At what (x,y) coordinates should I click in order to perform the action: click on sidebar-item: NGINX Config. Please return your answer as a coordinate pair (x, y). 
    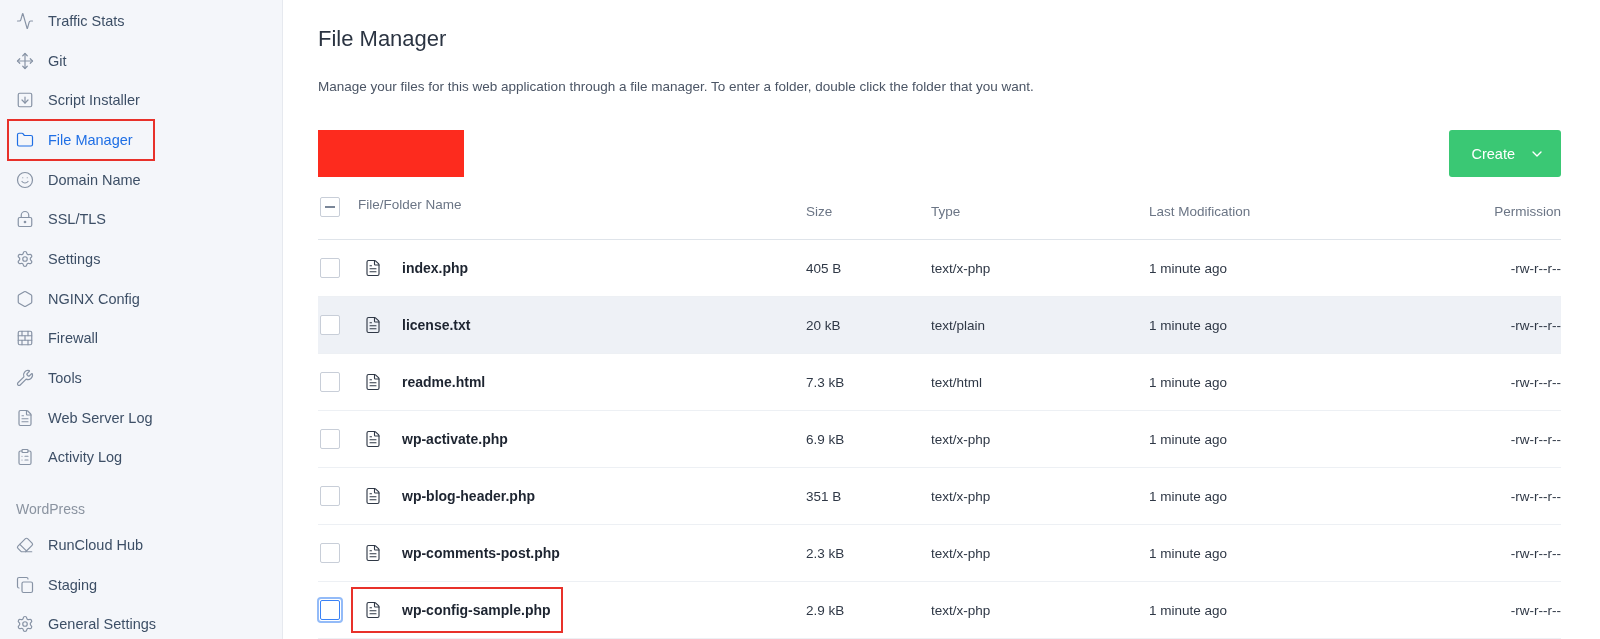
    Looking at the image, I should click on (141, 298).